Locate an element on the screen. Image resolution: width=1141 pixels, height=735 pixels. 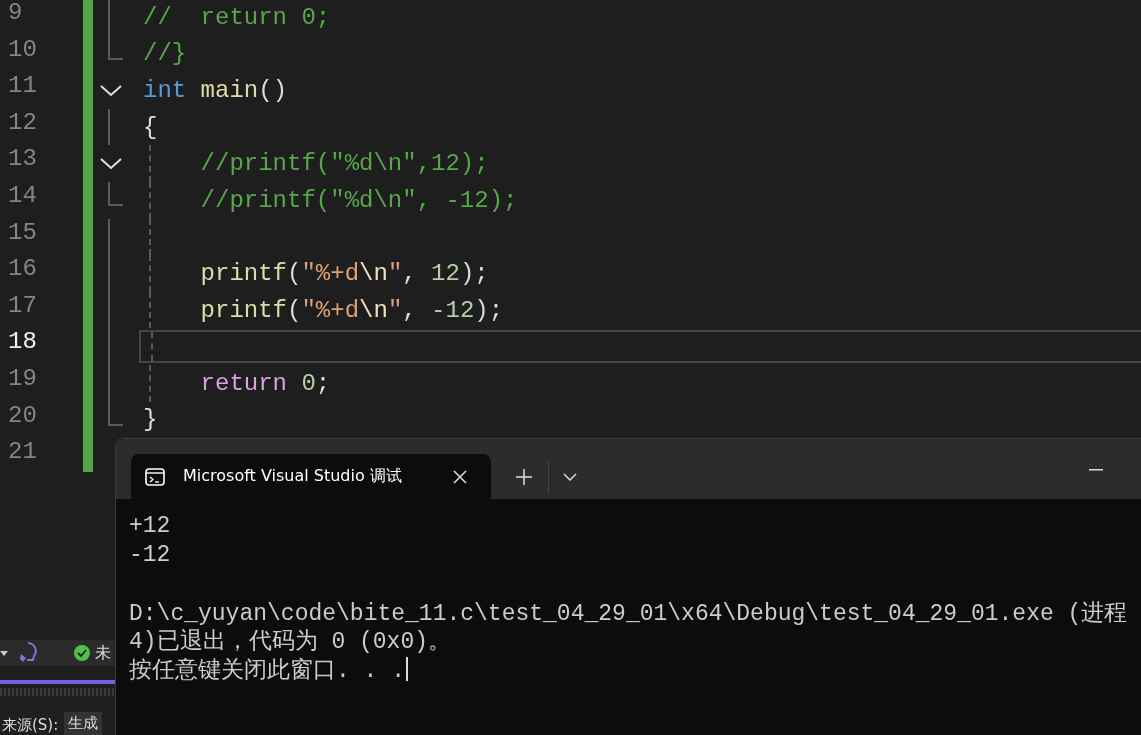
status-text: 未 is located at coordinates (103, 653).